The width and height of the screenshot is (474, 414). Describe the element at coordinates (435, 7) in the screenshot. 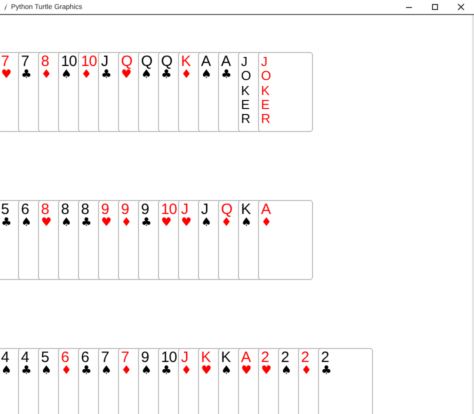

I see `maximize-icon` at that location.